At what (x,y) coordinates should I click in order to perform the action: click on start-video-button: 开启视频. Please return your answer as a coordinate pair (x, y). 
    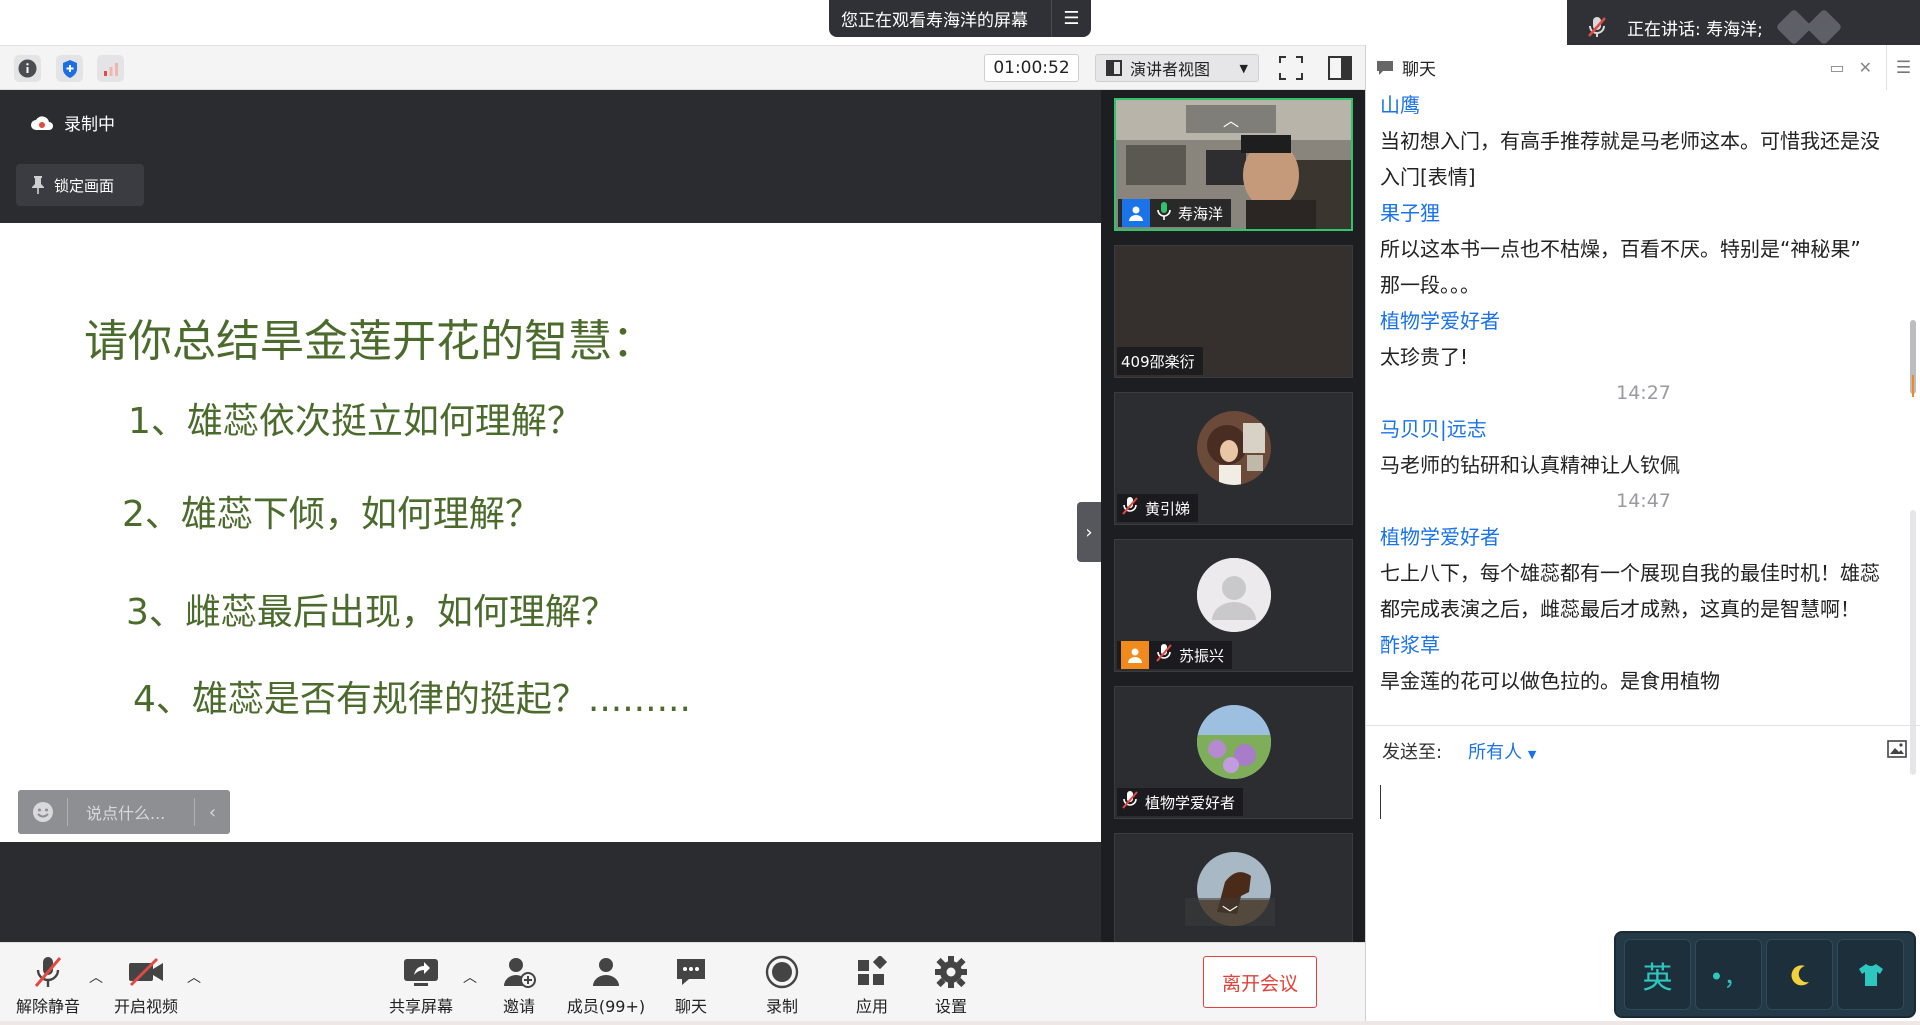
    Looking at the image, I should click on (146, 986).